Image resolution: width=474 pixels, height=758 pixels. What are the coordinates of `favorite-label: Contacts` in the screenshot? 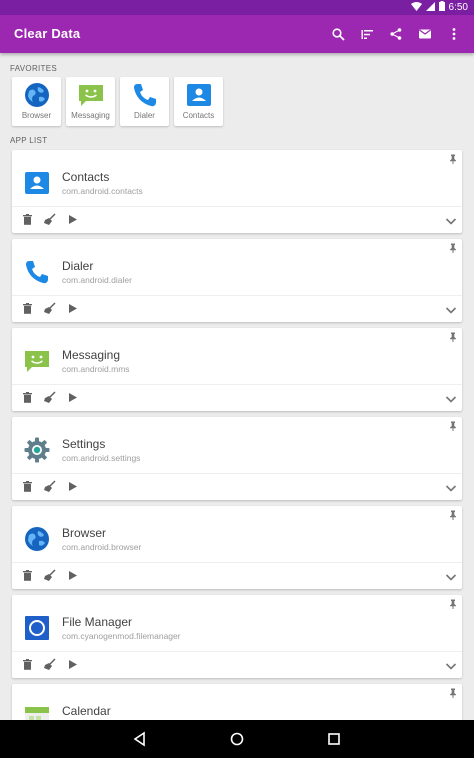 It's located at (198, 115).